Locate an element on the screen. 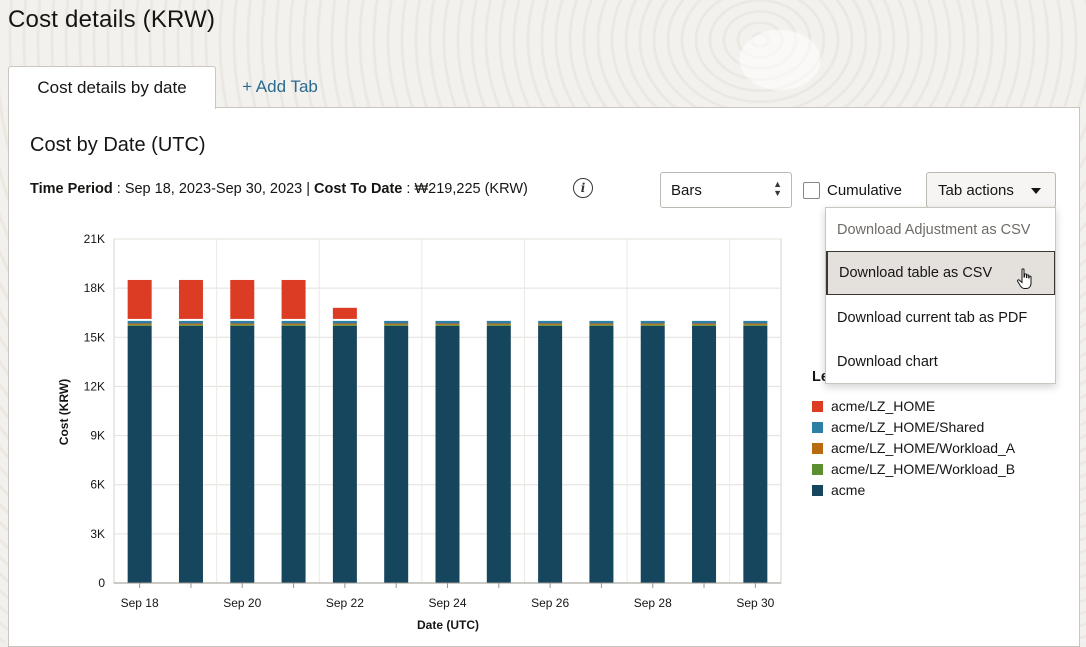 The image size is (1086, 647). legend-item: acme is located at coordinates (838, 490).